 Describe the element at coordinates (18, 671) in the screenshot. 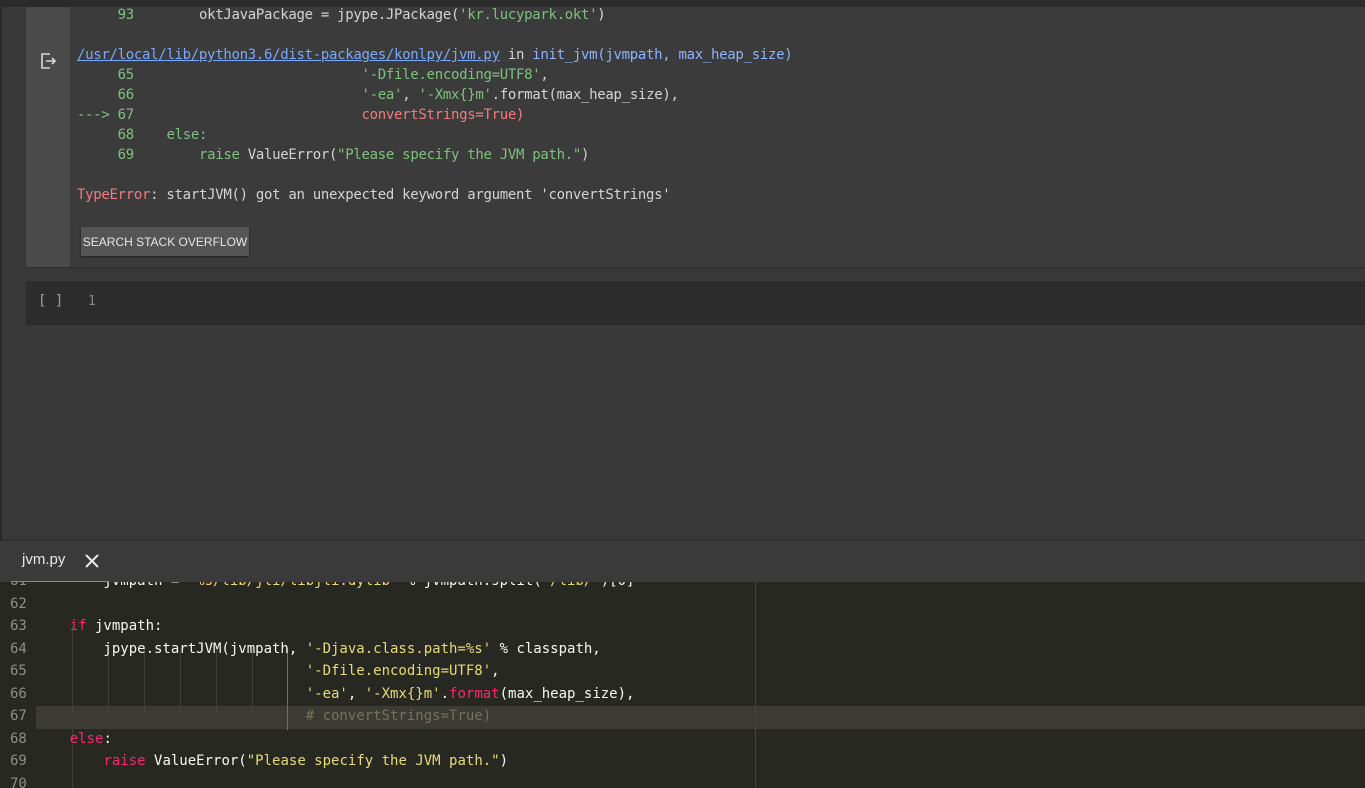

I see `editor-line-number: 65` at that location.